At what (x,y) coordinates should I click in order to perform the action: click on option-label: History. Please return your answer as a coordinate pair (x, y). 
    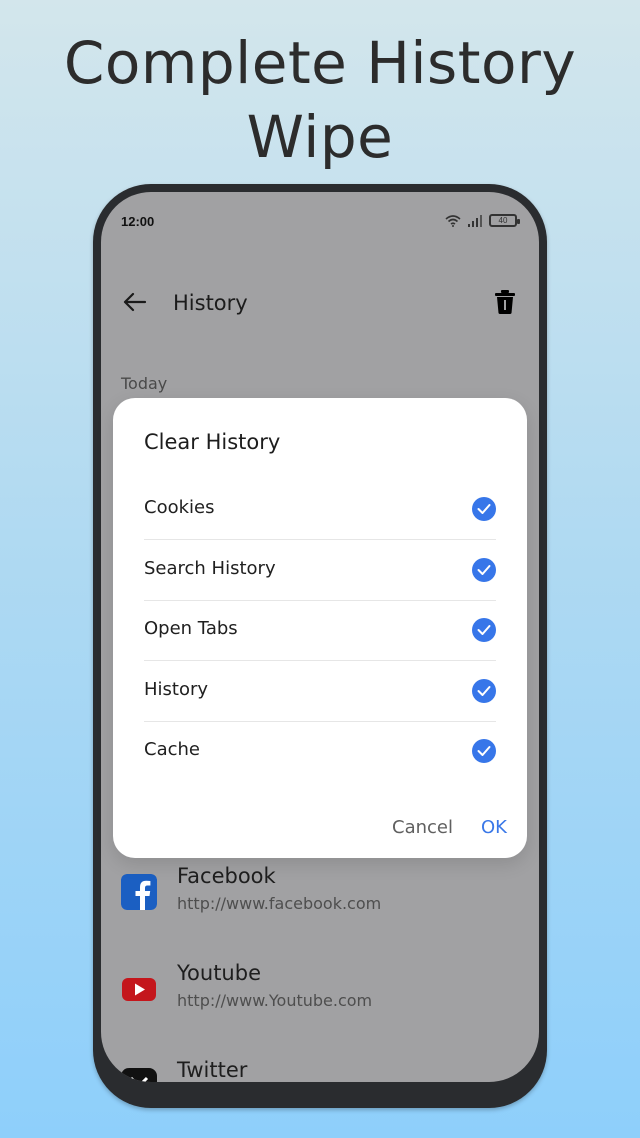
    Looking at the image, I should click on (176, 689).